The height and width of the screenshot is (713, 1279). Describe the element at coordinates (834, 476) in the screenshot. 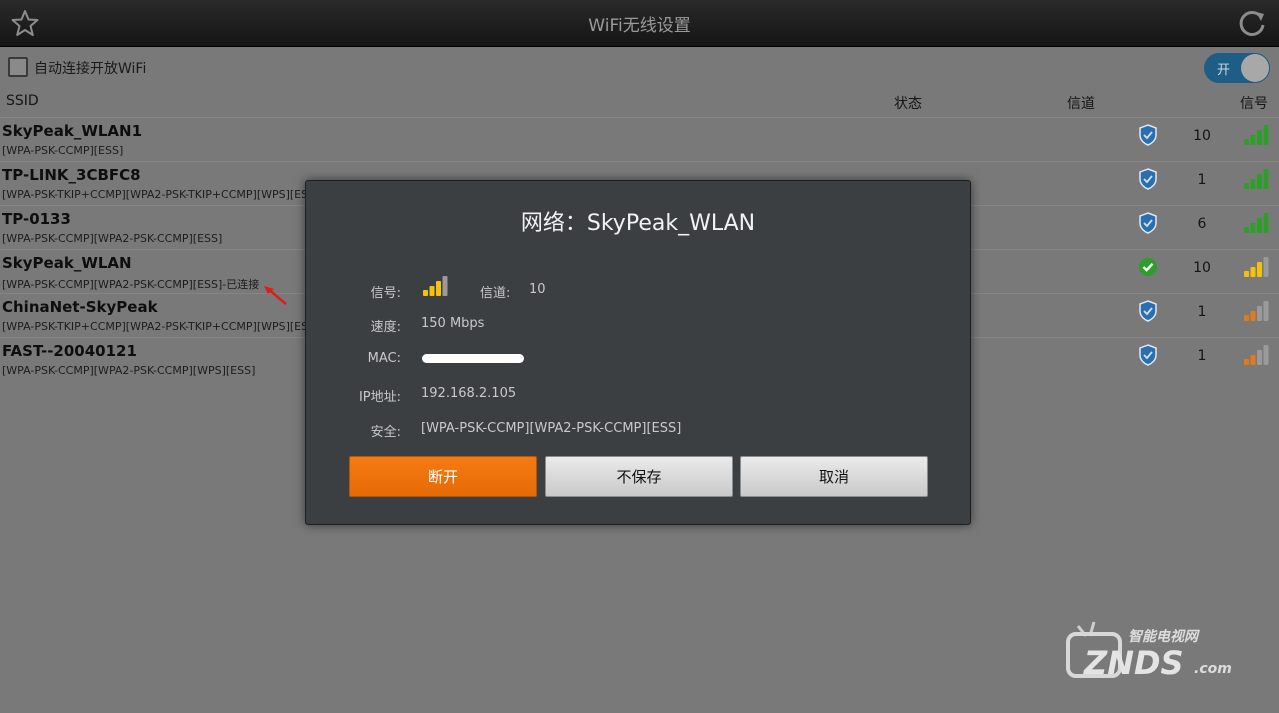

I see `cancel-button: 取消` at that location.